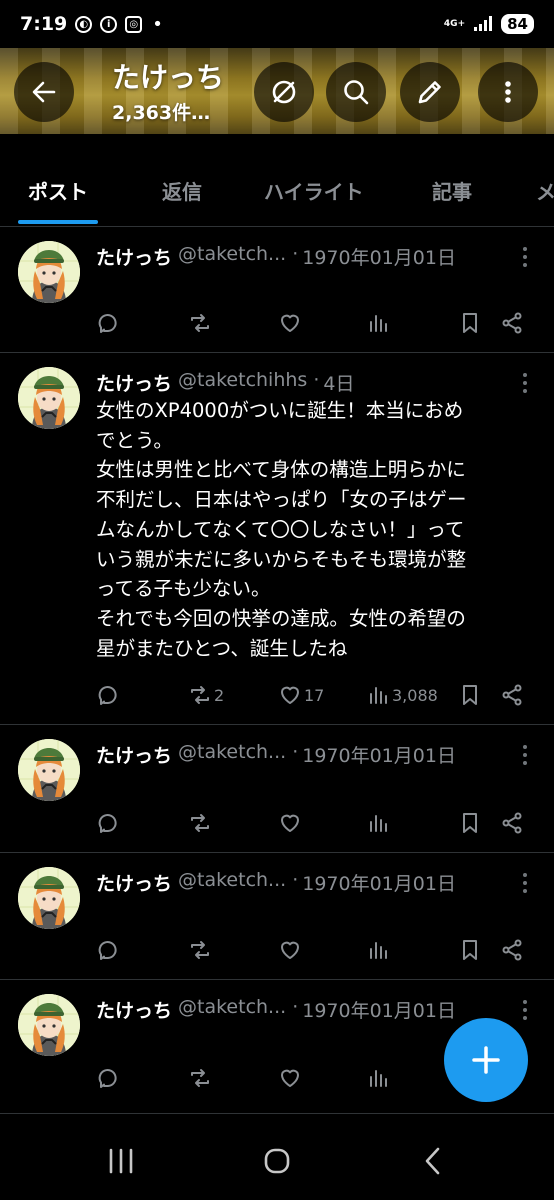  What do you see at coordinates (121, 1161) in the screenshot?
I see `recent-apps-button` at bounding box center [121, 1161].